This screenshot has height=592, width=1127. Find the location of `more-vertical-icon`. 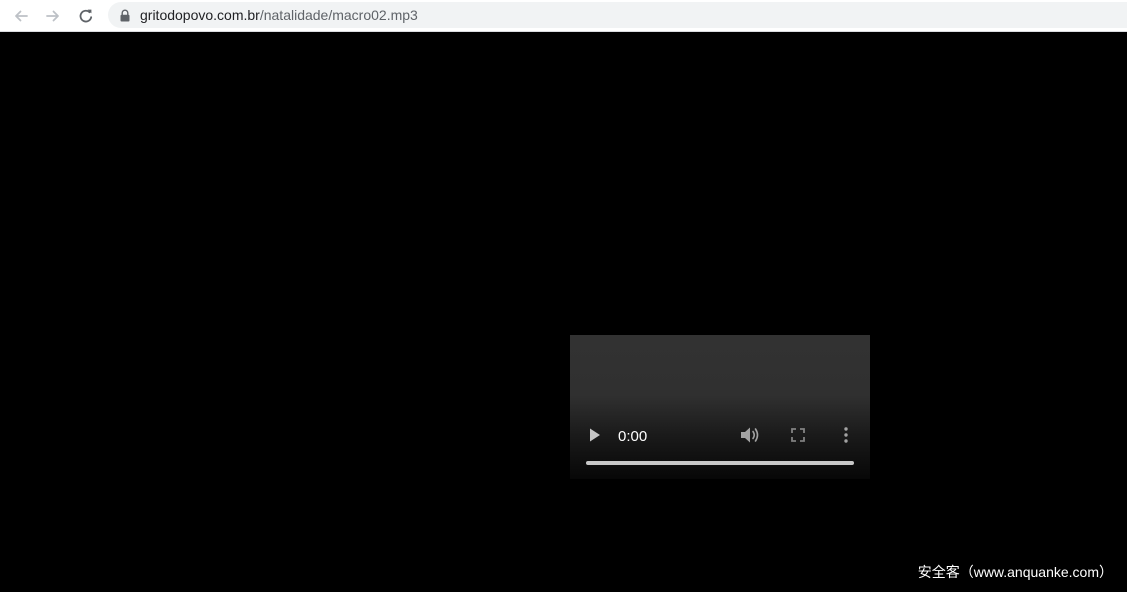

more-vertical-icon is located at coordinates (846, 437).